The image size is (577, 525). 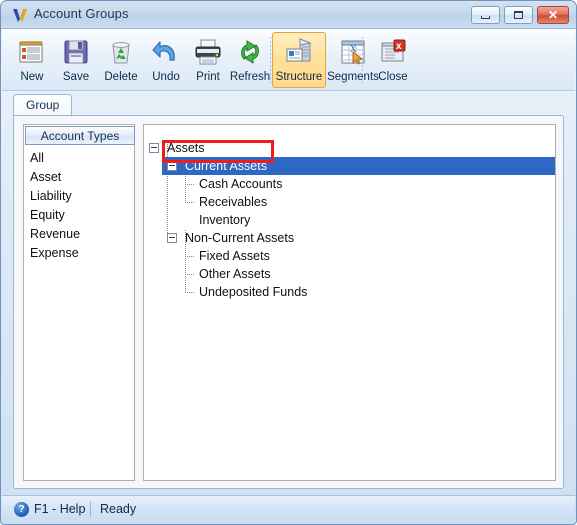 I want to click on refresh-icon, so click(x=250, y=52).